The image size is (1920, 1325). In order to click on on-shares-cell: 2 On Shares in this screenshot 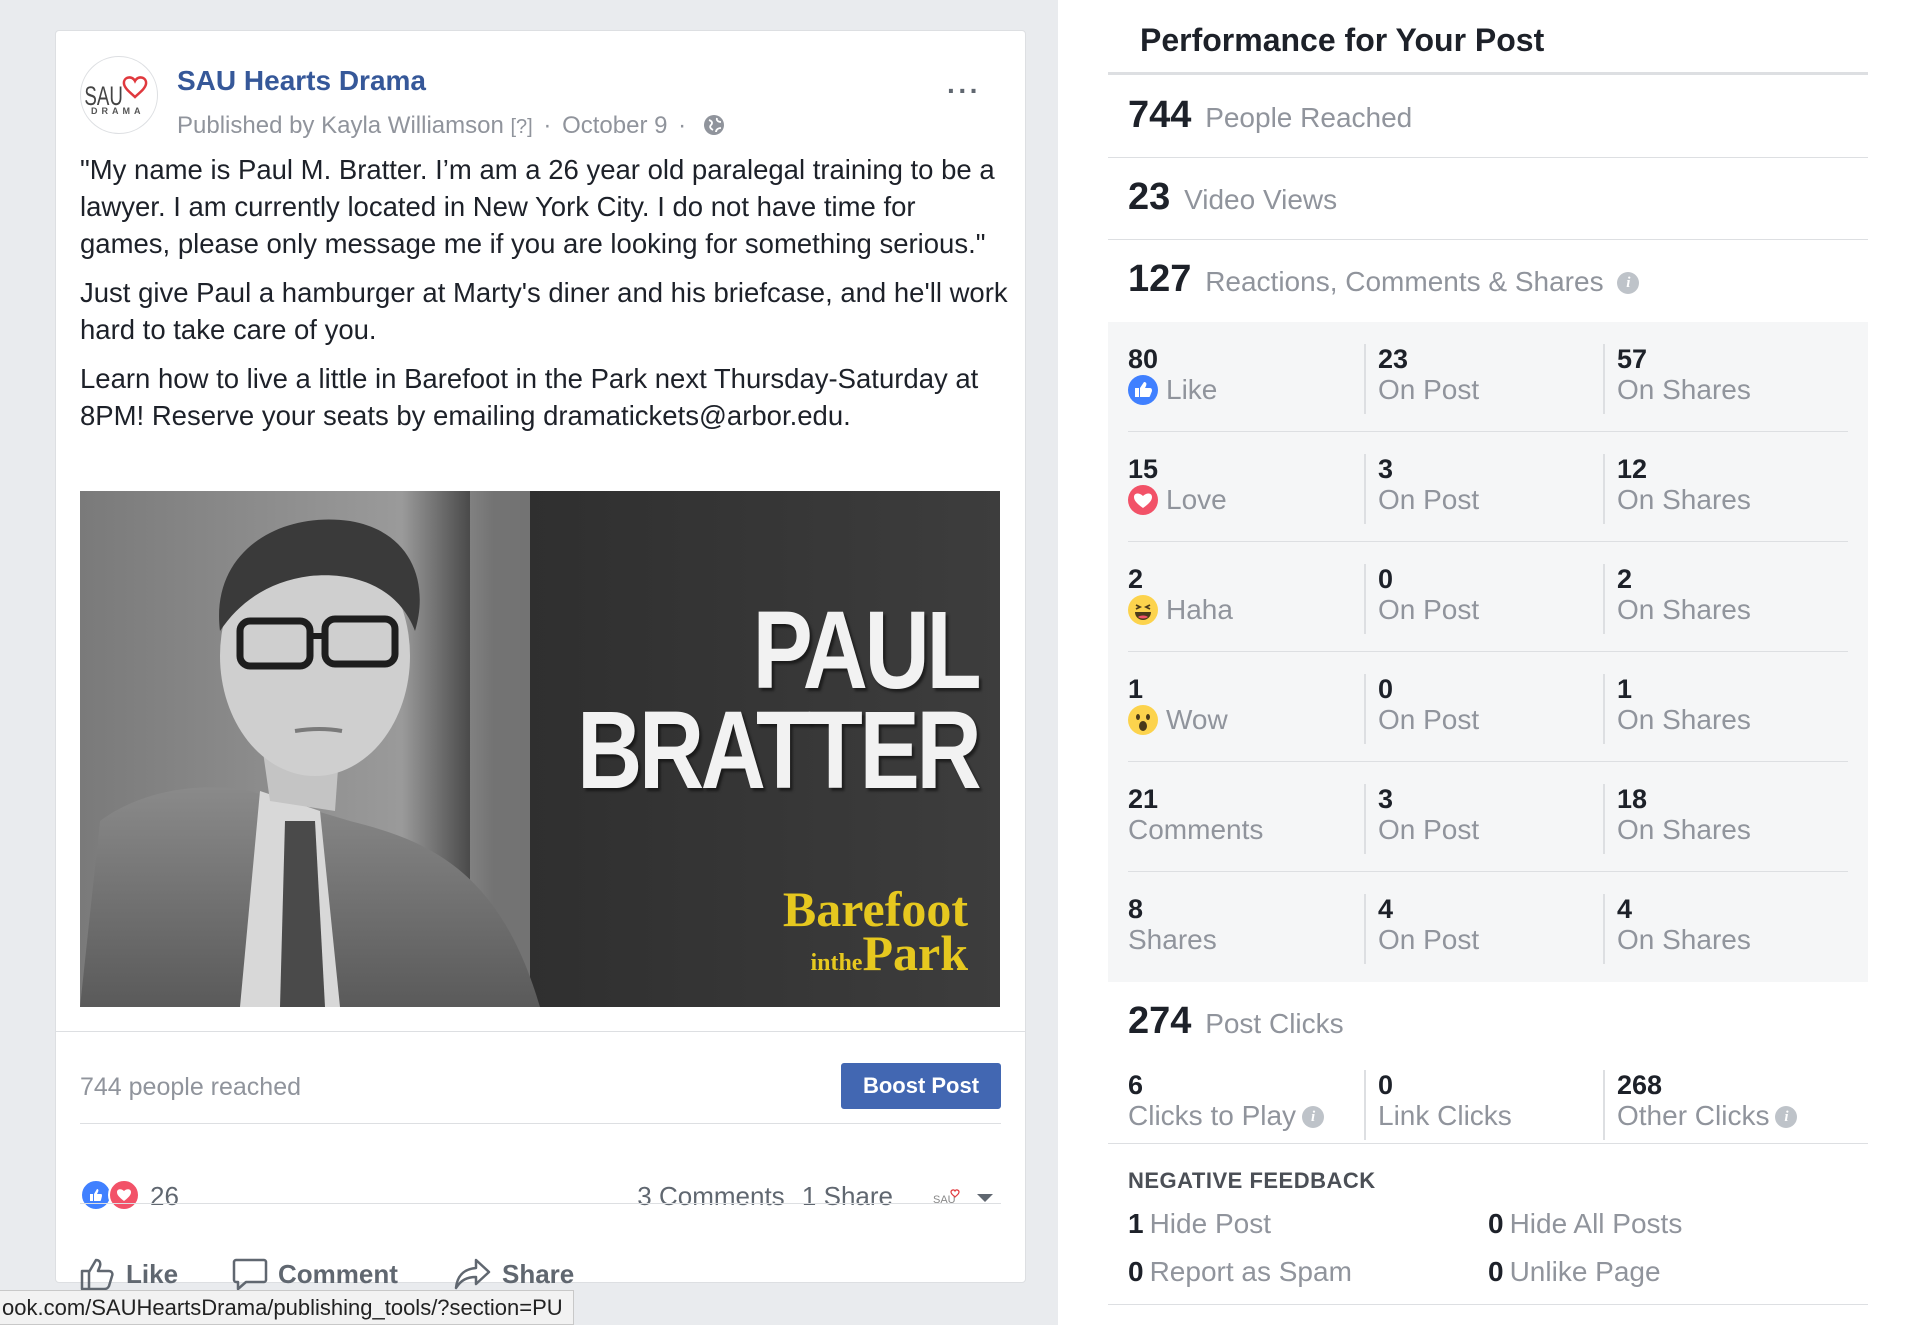, I will do `click(1677, 599)`.